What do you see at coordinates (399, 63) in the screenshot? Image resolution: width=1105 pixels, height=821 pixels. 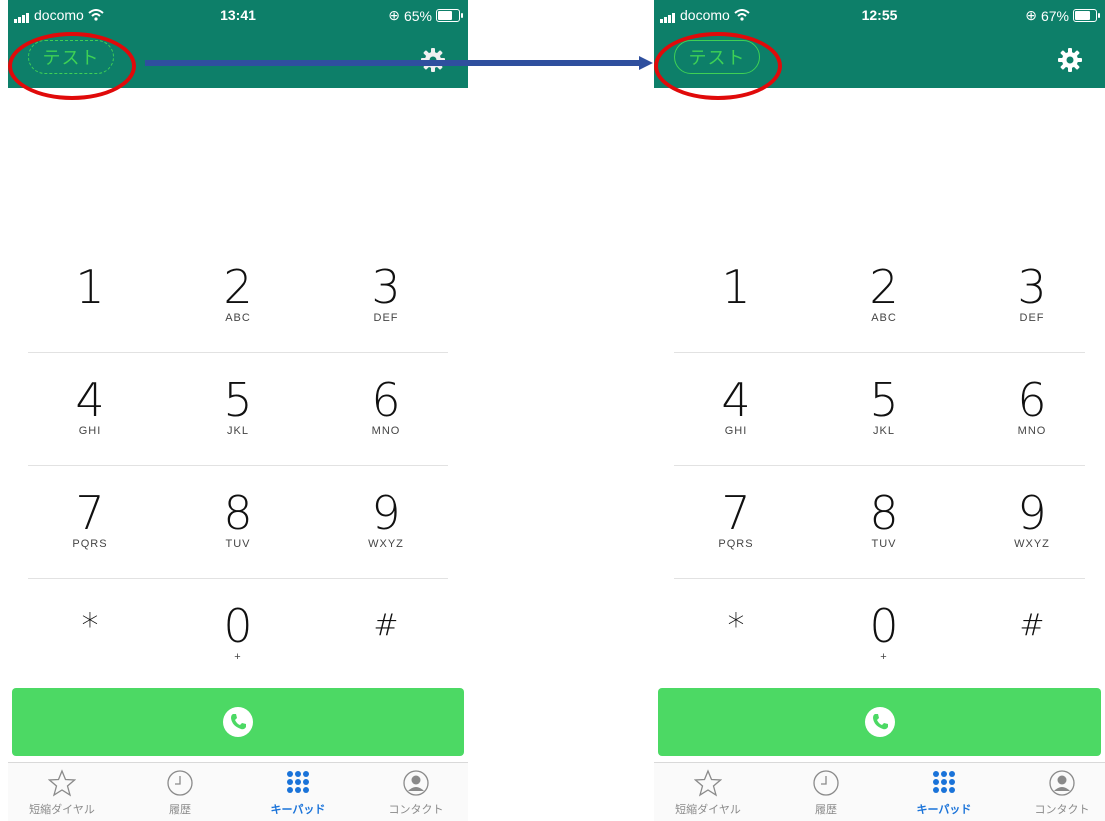 I see `transition-arrow` at bounding box center [399, 63].